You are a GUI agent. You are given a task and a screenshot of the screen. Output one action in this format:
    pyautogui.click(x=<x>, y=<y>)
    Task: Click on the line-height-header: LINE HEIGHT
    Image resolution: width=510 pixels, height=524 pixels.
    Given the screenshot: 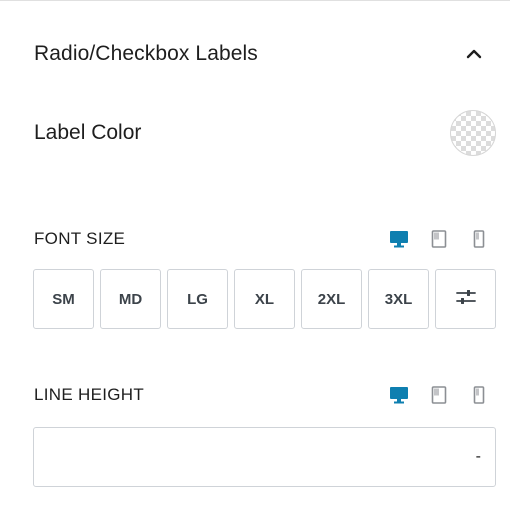 What is the action you would take?
    pyautogui.click(x=262, y=395)
    